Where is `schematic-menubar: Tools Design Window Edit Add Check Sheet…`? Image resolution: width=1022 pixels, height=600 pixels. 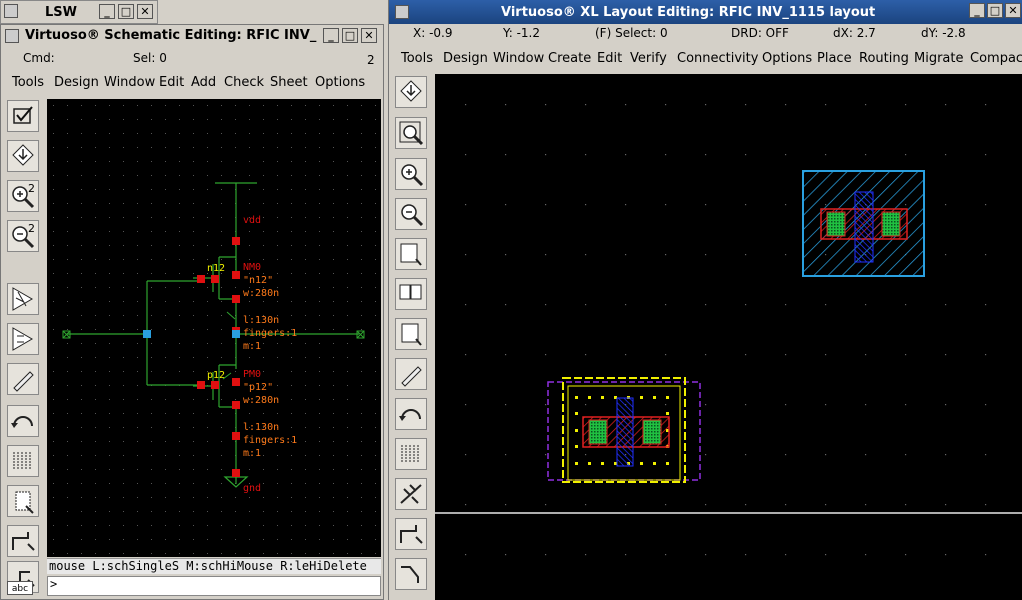 schematic-menubar: Tools Design Window Edit Add Check Sheet… is located at coordinates (192, 85).